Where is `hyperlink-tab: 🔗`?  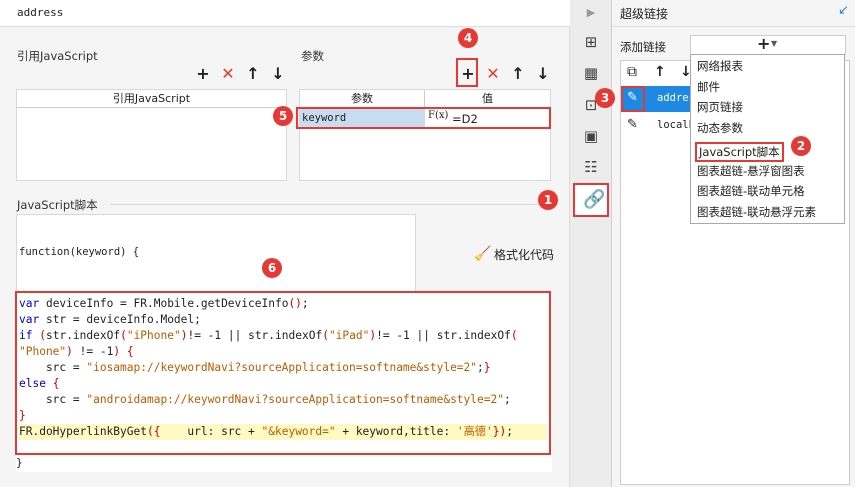 hyperlink-tab: 🔗 is located at coordinates (591, 200).